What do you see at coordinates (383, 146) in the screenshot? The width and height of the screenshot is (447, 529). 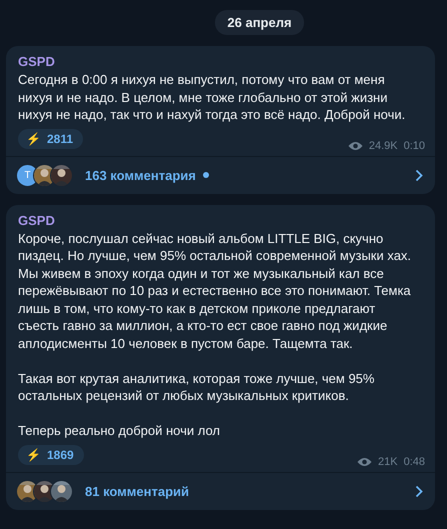 I see `view-count: 24.9K` at bounding box center [383, 146].